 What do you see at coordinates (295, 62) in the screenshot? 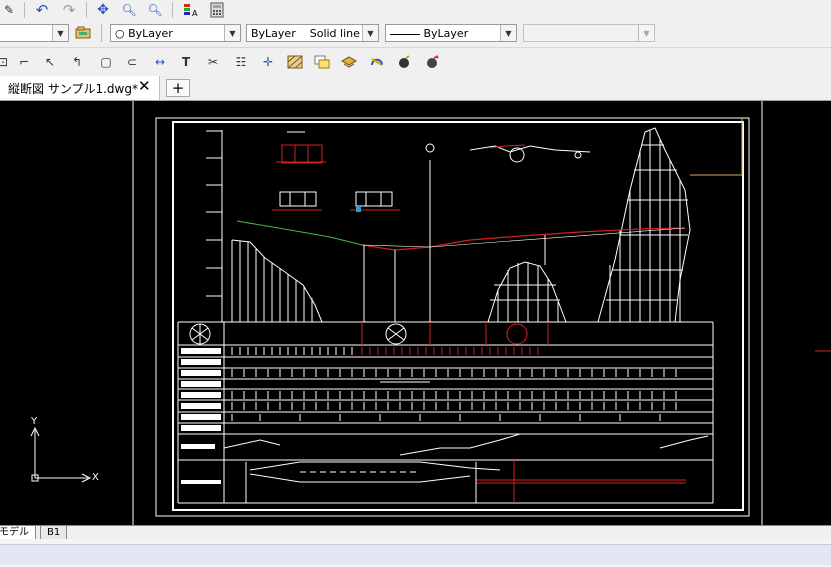
I see `hatch-icon` at bounding box center [295, 62].